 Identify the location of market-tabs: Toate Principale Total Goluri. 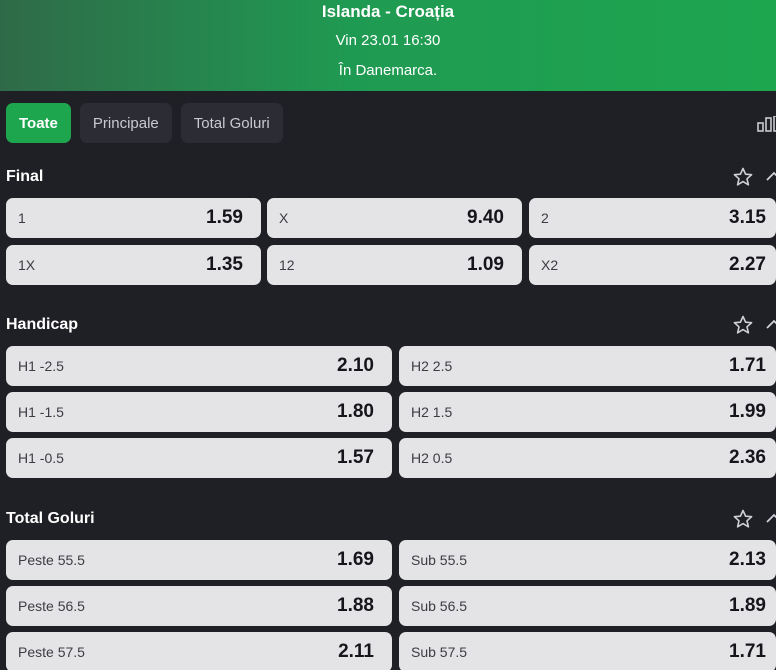
(144, 123).